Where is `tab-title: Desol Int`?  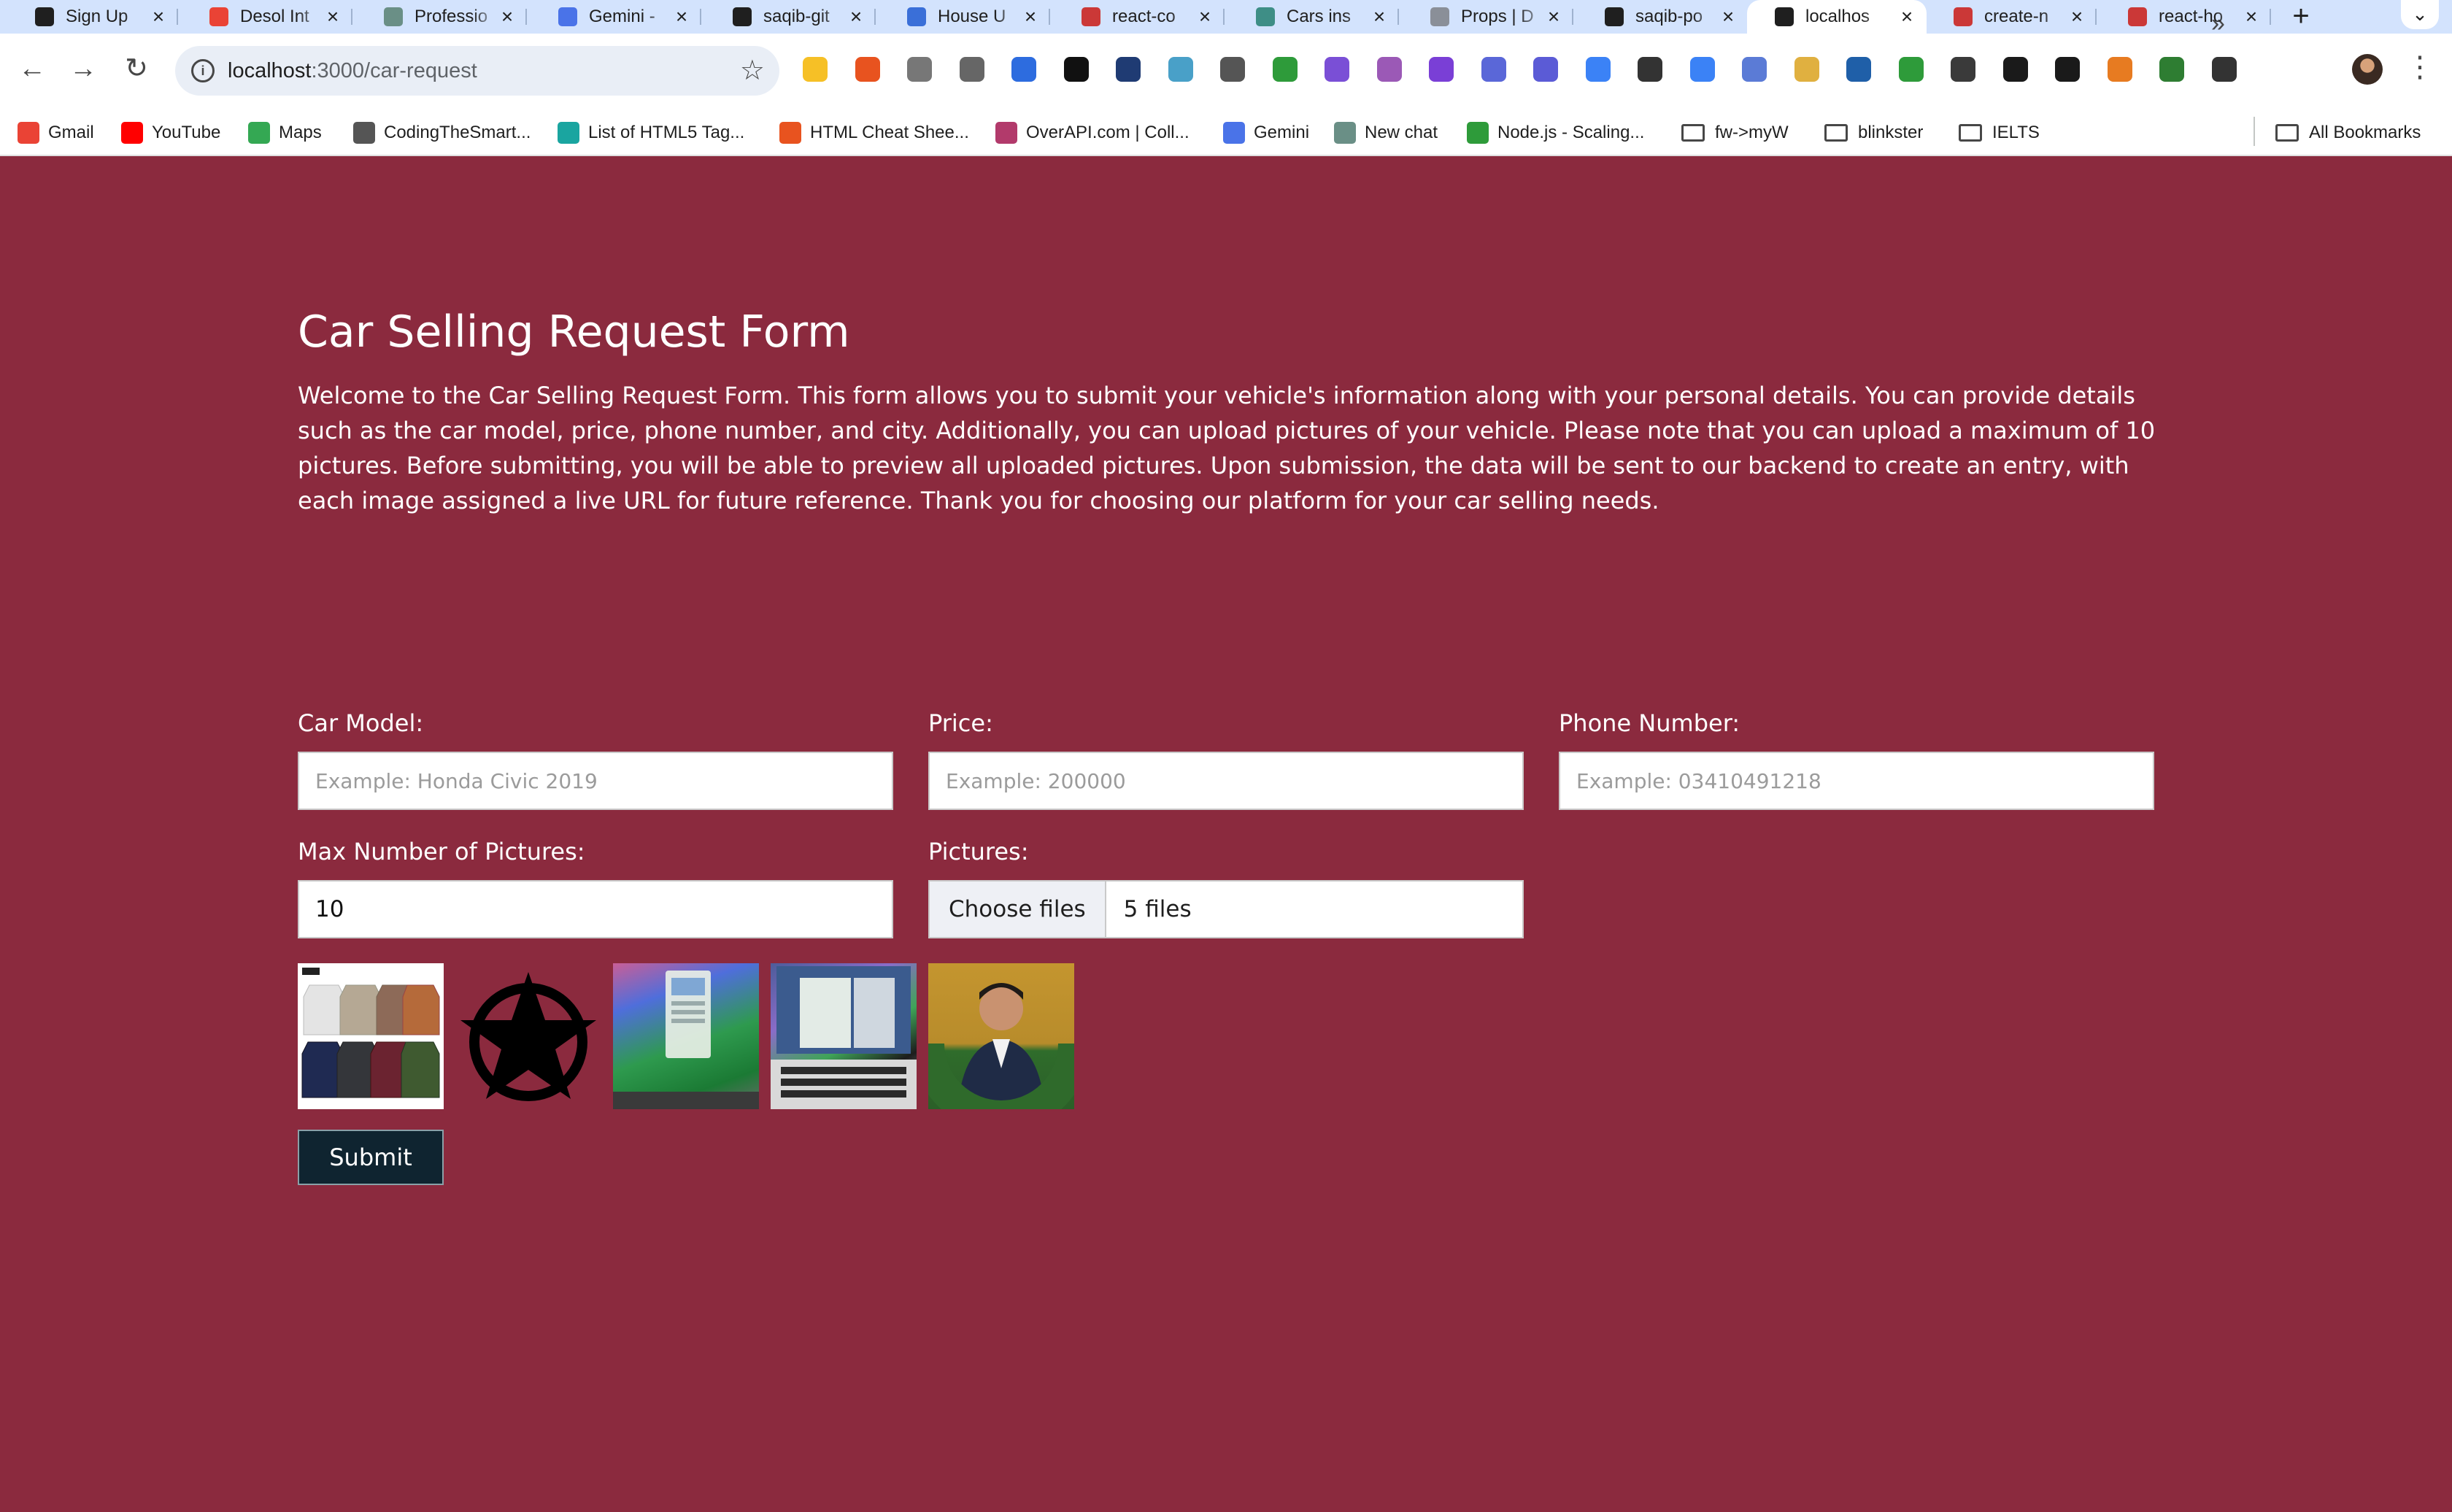 tab-title: Desol Int is located at coordinates (274, 17).